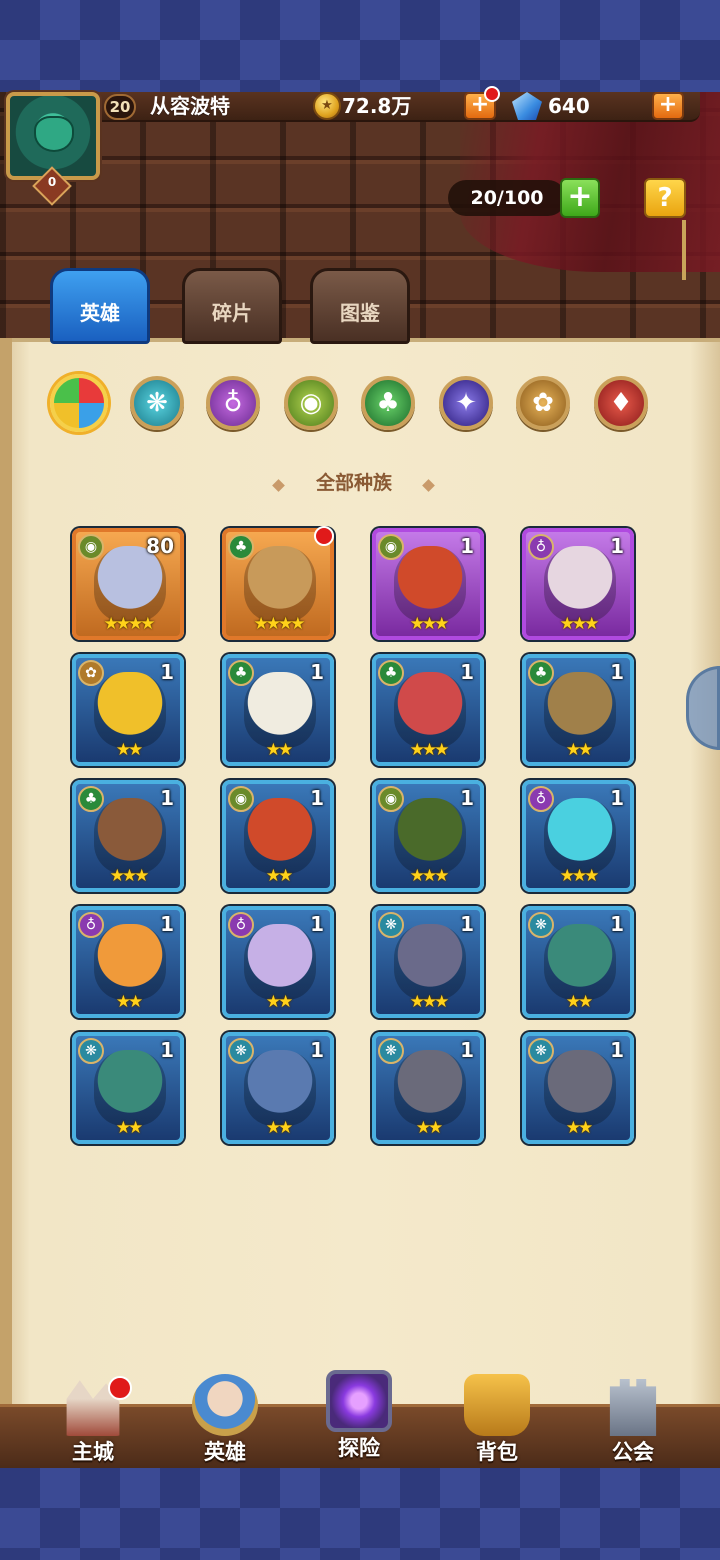 This screenshot has width=720, height=1560. What do you see at coordinates (79, 403) in the screenshot?
I see `race-filter-all` at bounding box center [79, 403].